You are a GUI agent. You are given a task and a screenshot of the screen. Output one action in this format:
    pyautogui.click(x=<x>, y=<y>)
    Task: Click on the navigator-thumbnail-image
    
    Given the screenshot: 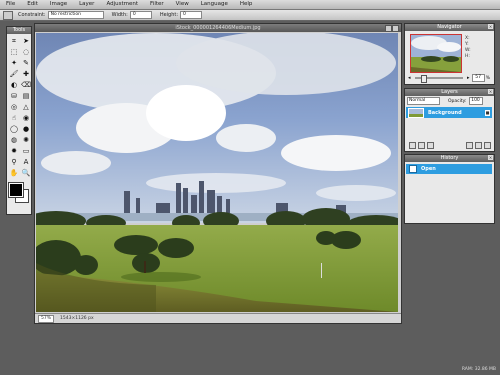 What is the action you would take?
    pyautogui.click(x=436, y=53)
    